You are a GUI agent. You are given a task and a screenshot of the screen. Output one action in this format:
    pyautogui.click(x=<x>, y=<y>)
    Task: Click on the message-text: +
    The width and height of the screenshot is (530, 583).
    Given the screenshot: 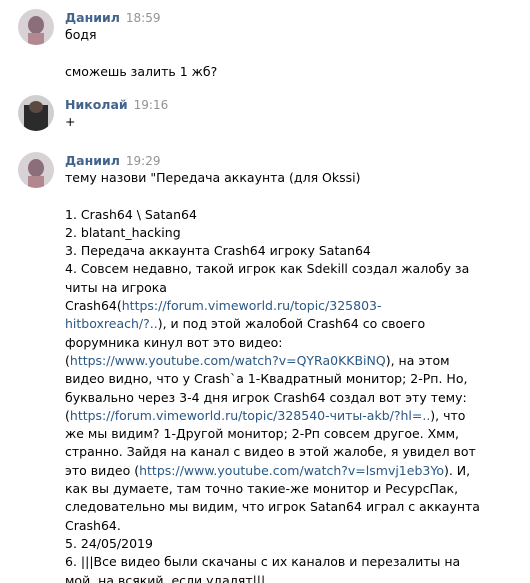 What is the action you would take?
    pyautogui.click(x=292, y=122)
    